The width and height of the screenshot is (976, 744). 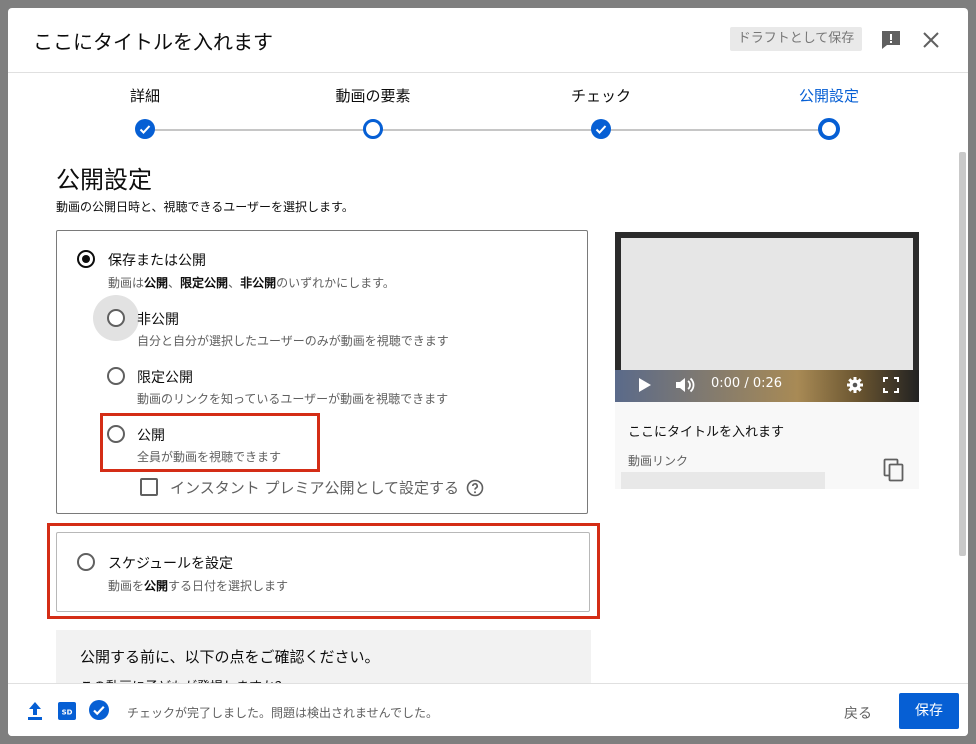 I want to click on step-checks: チェック, so click(x=601, y=95).